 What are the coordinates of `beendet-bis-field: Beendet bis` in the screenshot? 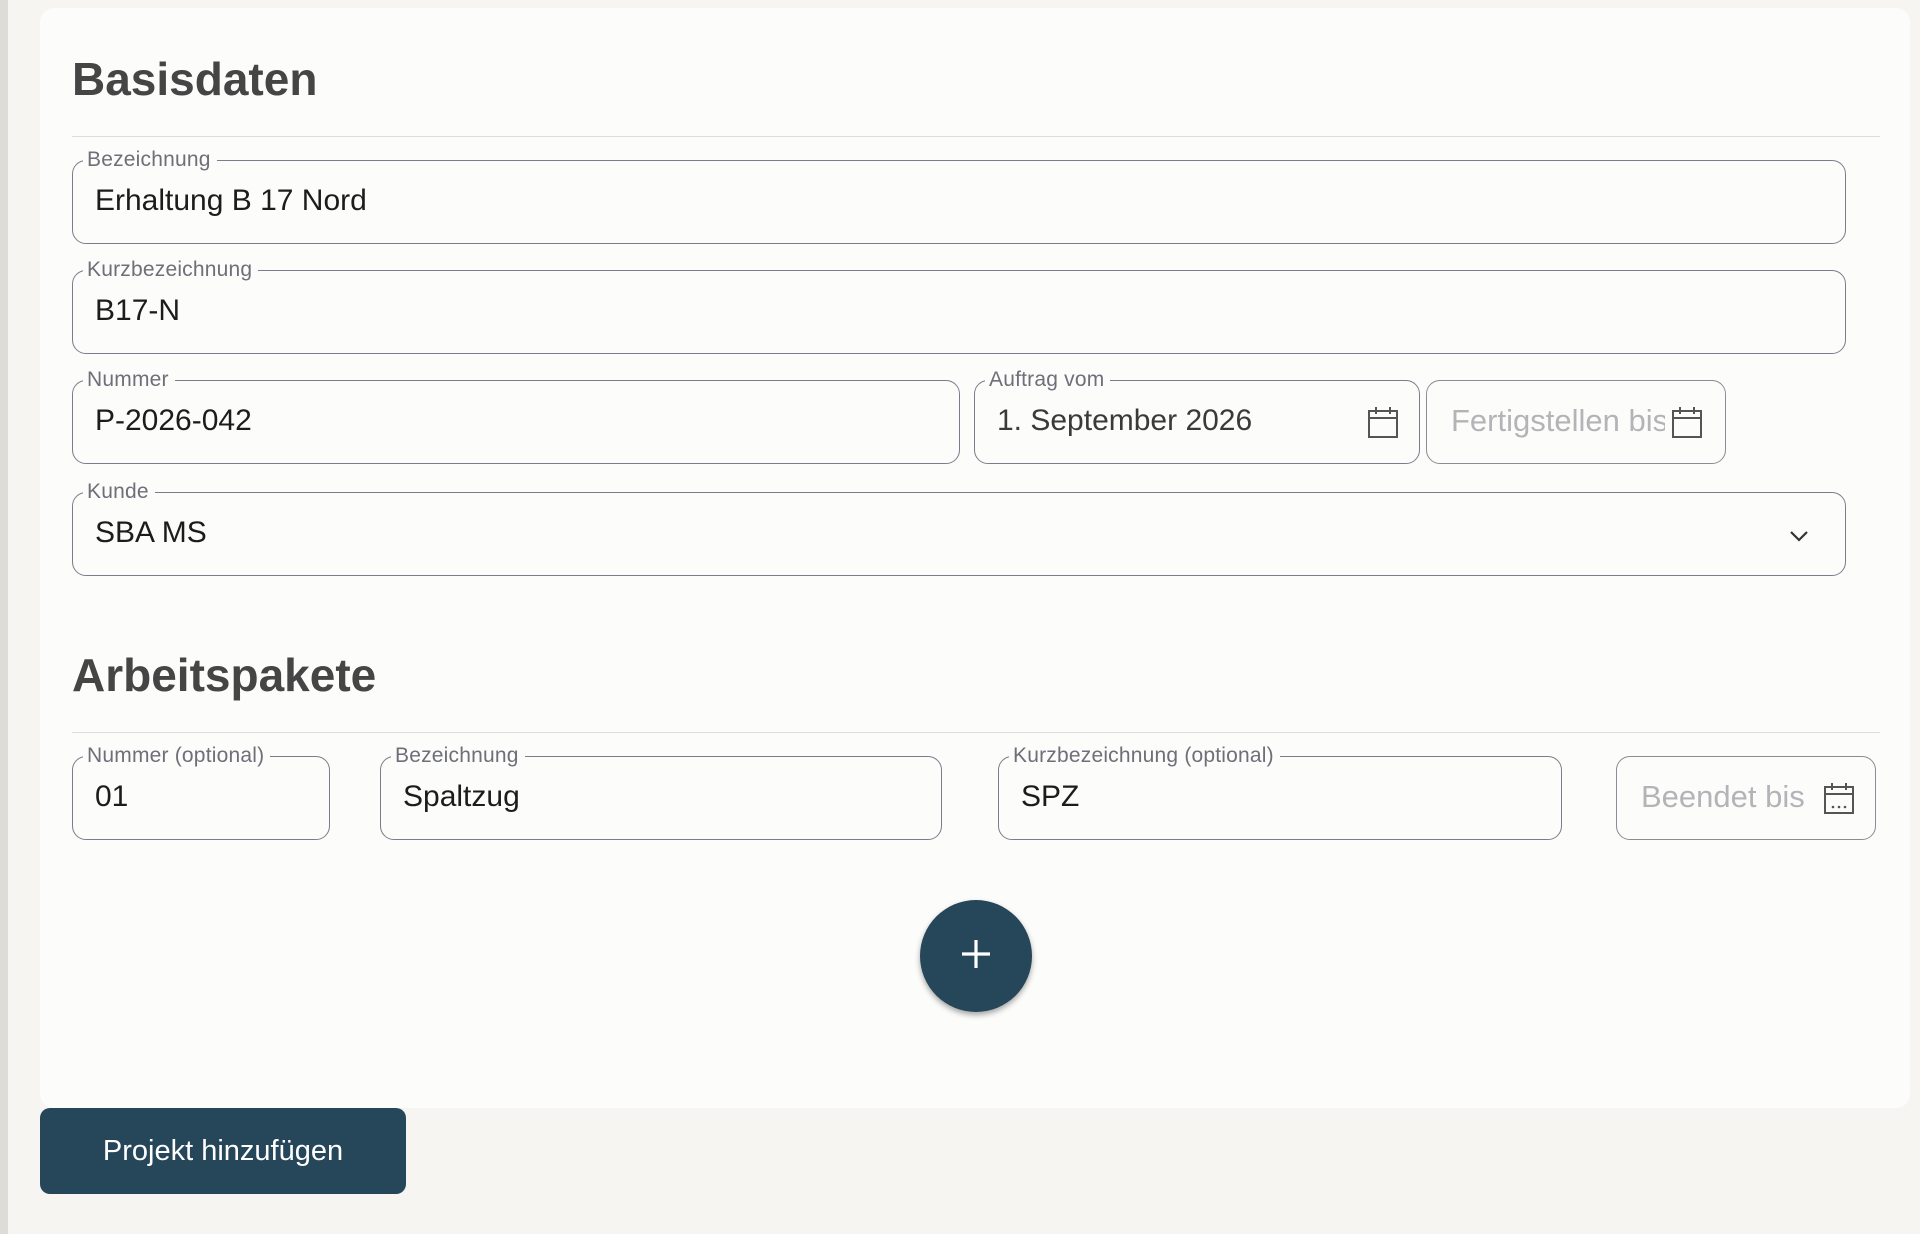 It's located at (1746, 798).